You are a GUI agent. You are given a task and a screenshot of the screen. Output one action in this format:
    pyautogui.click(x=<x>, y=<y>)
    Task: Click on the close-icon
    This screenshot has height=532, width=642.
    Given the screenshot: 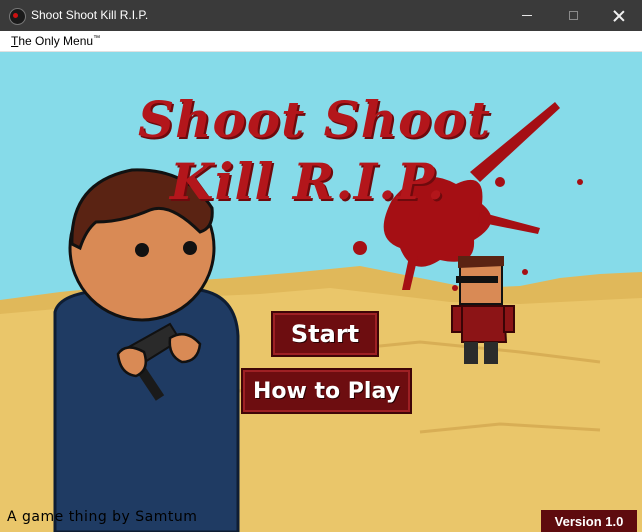 What is the action you would take?
    pyautogui.click(x=619, y=16)
    